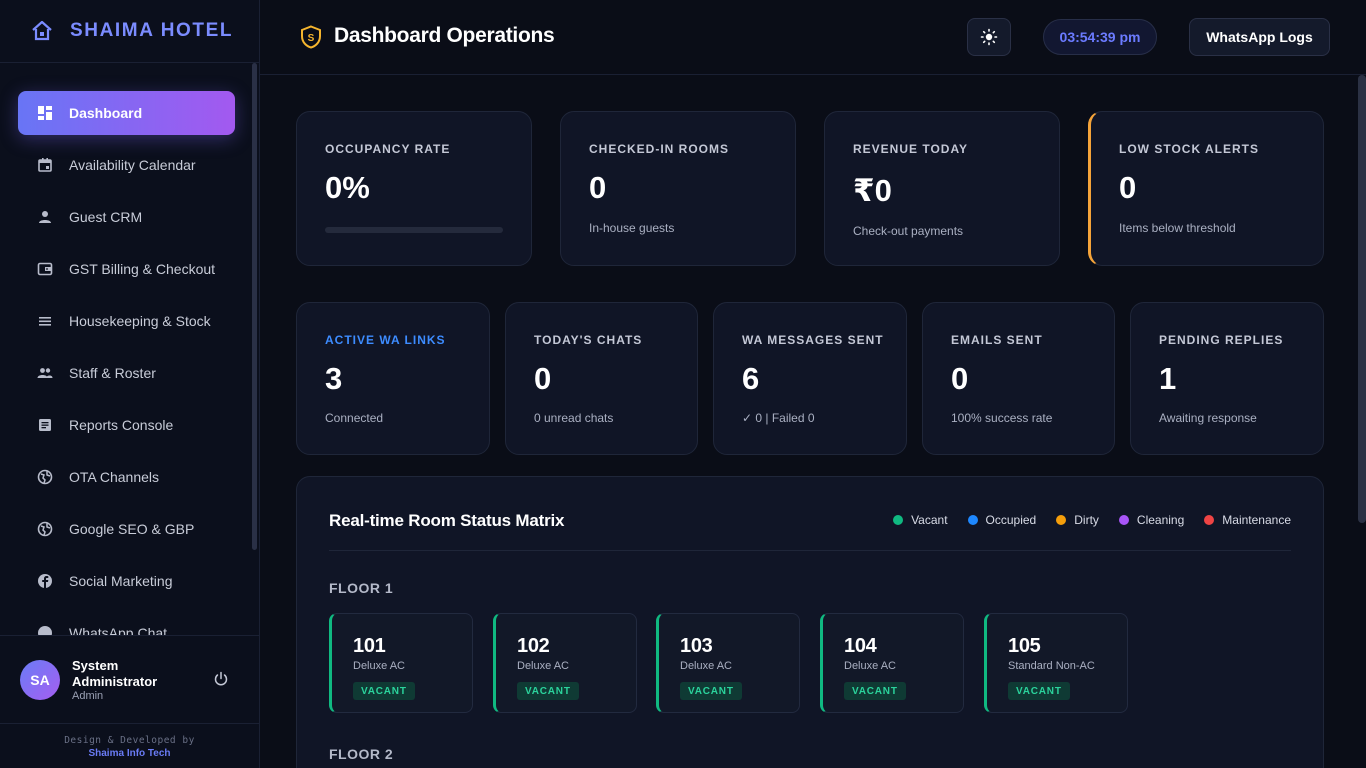 The height and width of the screenshot is (768, 1366). Describe the element at coordinates (369, 646) in the screenshot. I see `room-number: 101` at that location.